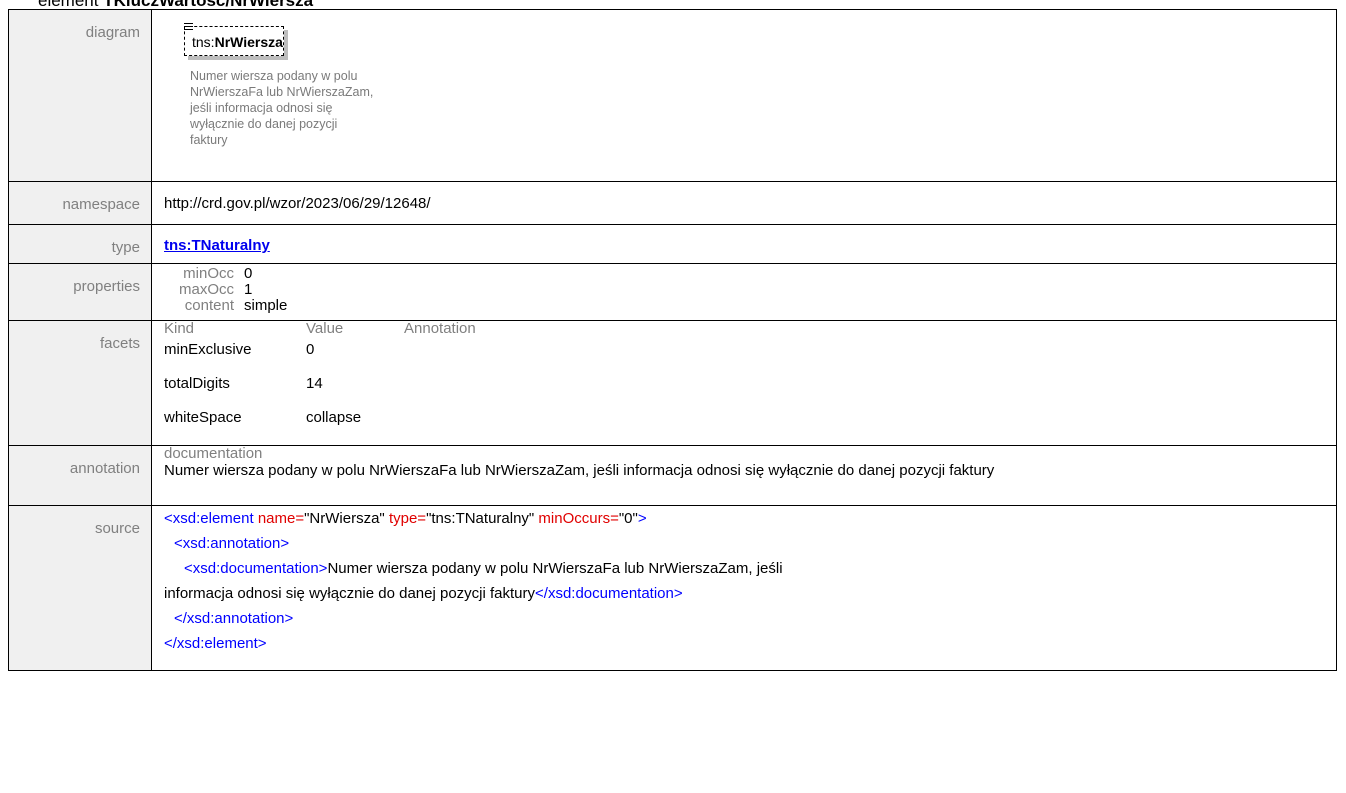 This screenshot has width=1346, height=793. I want to click on src-attr-val: "NrWiersza", so click(344, 518).